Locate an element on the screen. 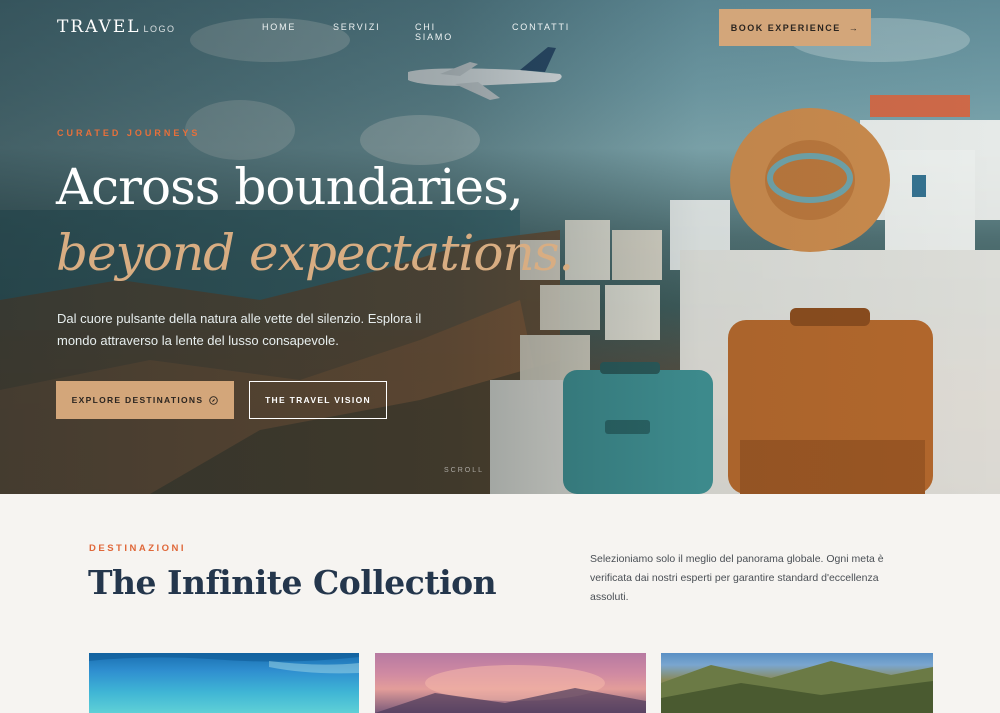 The image size is (1000, 713). travel-vision-button: THE TRAVEL VISION is located at coordinates (318, 400).